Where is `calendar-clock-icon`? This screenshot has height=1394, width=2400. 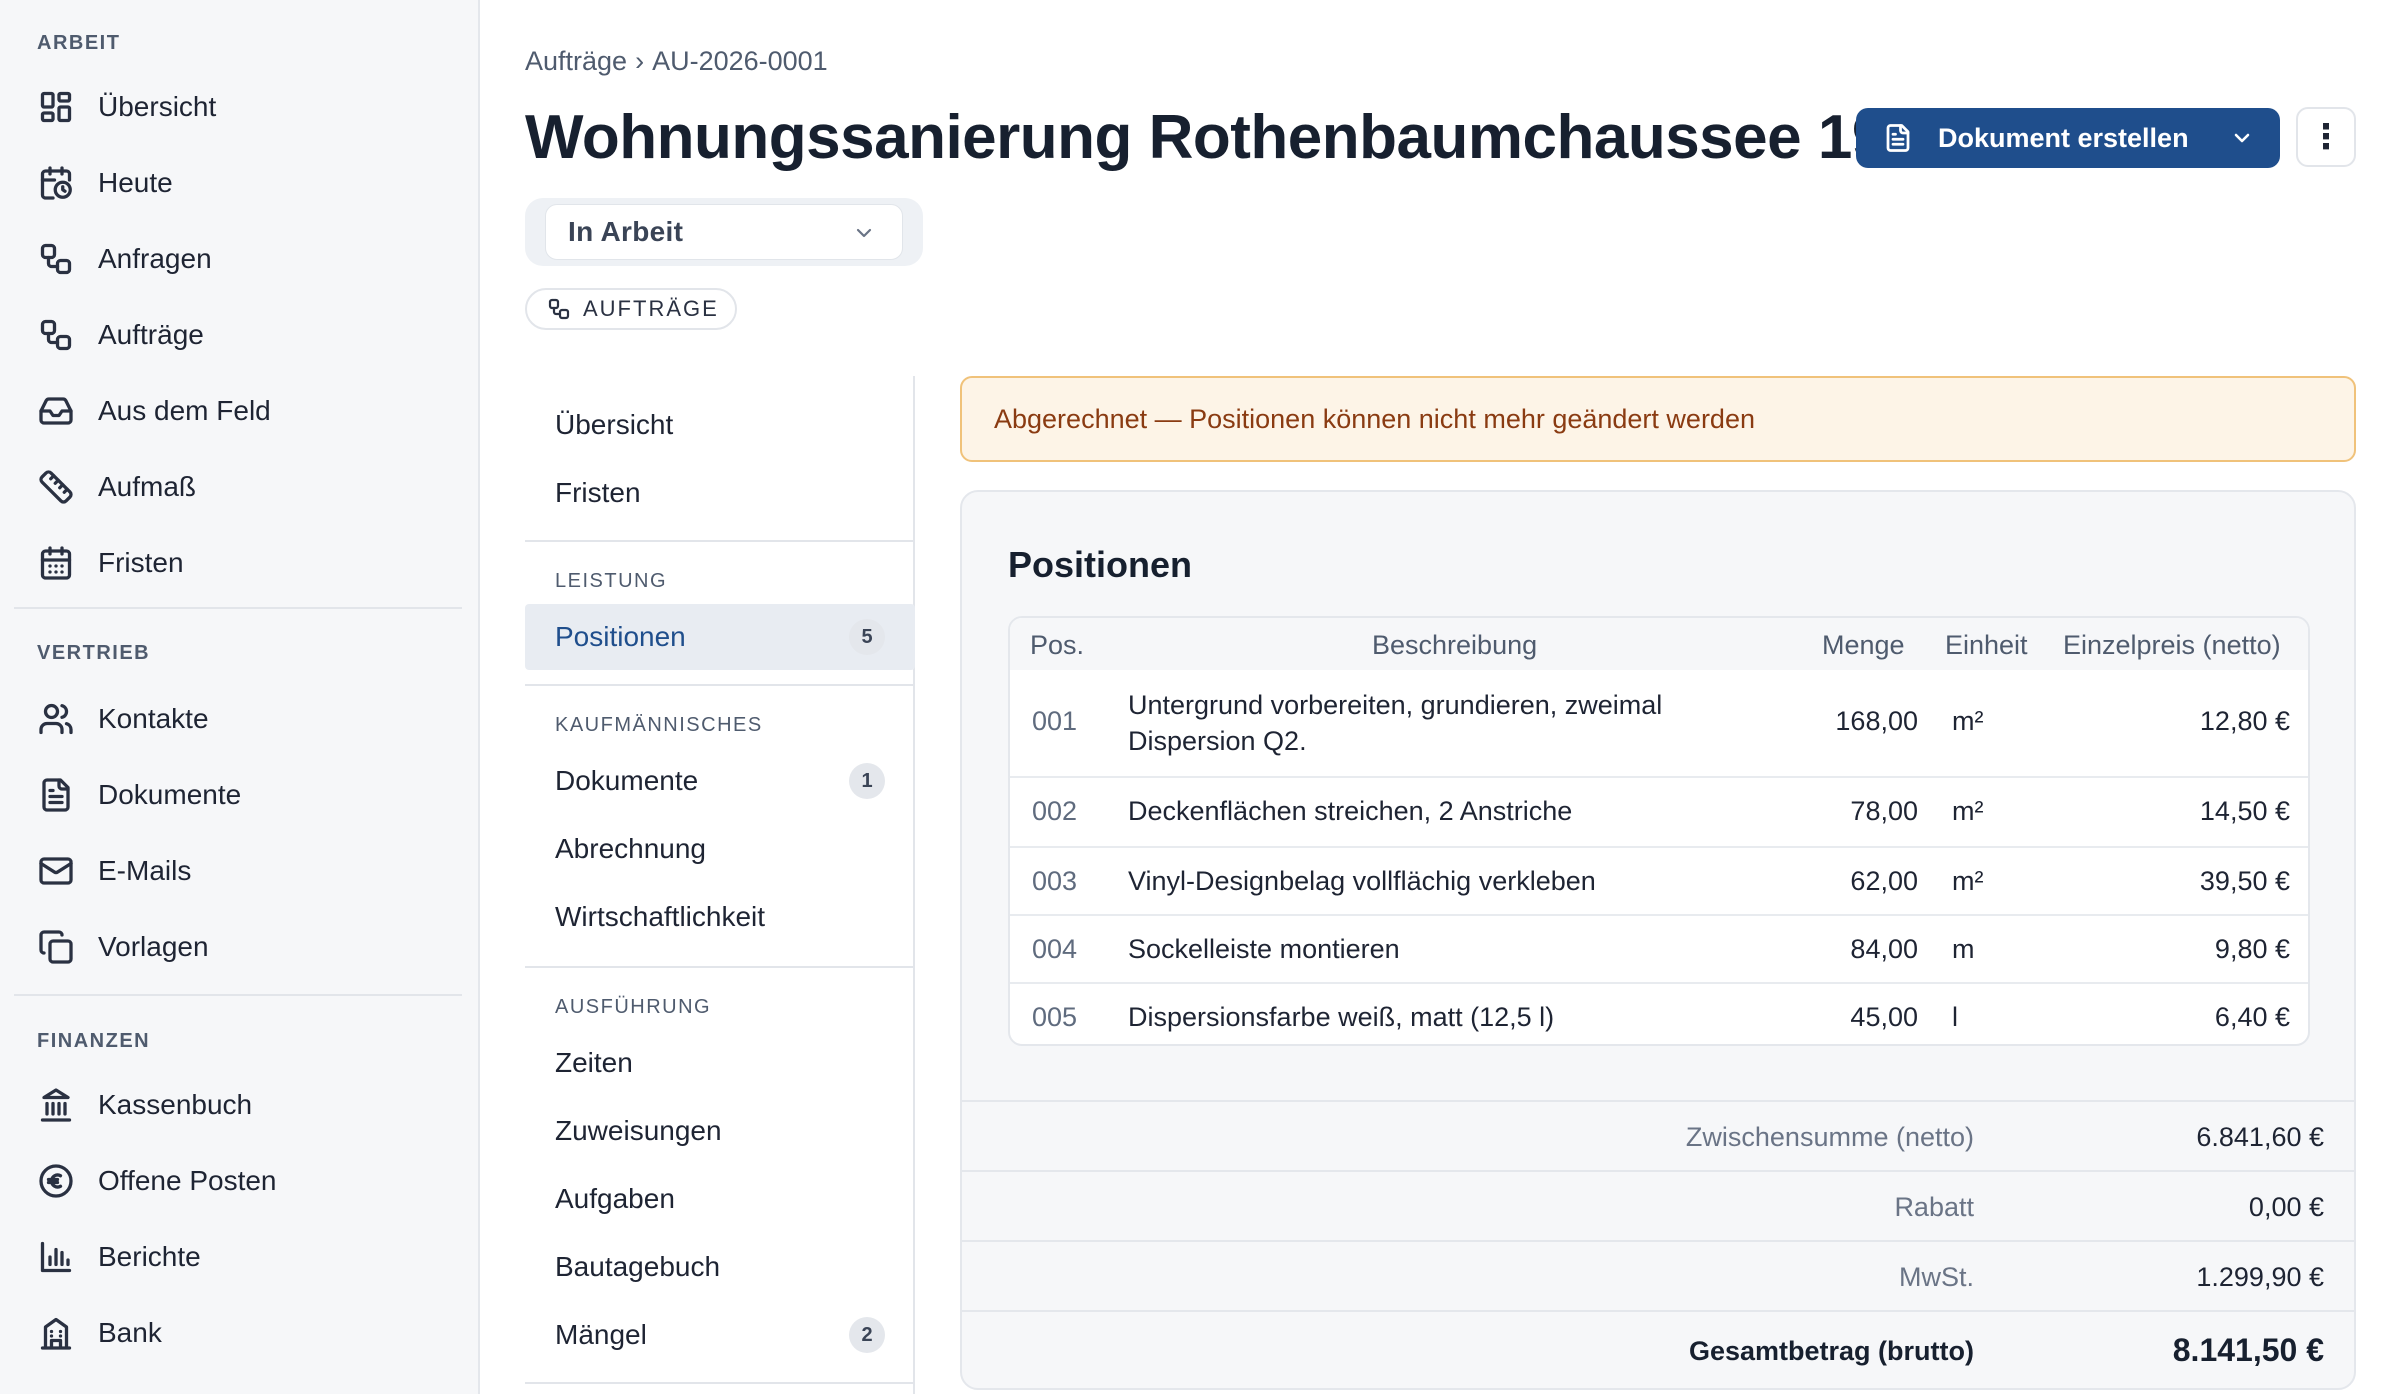
calendar-clock-icon is located at coordinates (56, 183).